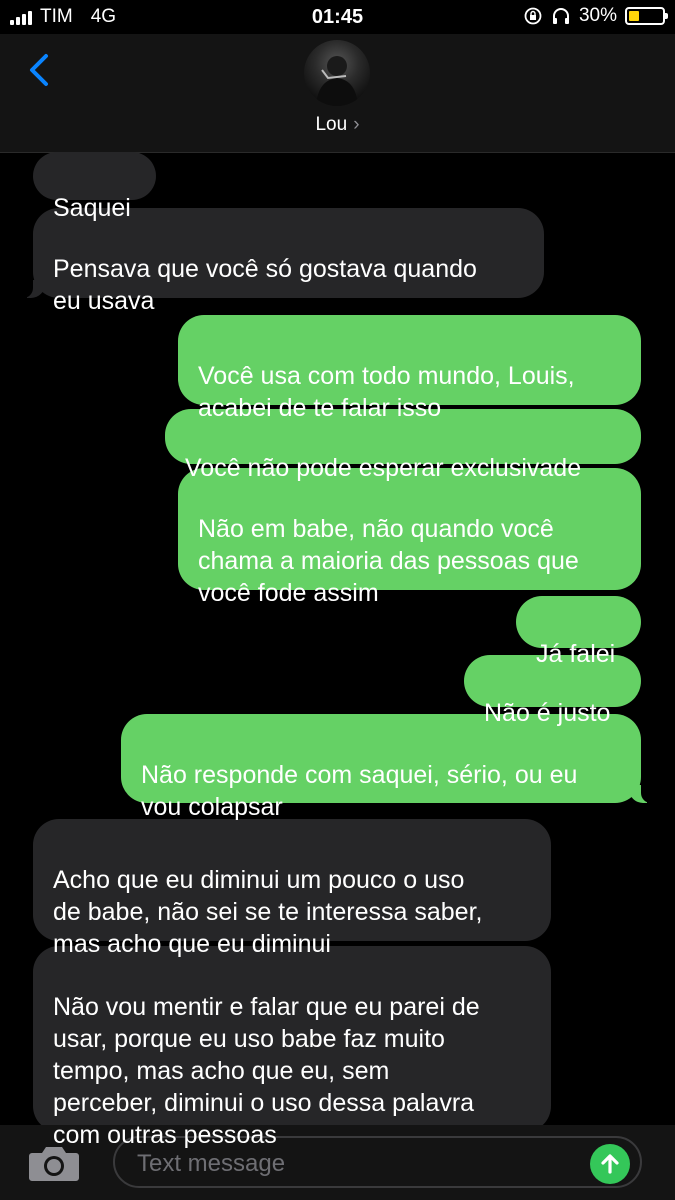 This screenshot has height=1200, width=675. Describe the element at coordinates (576, 654) in the screenshot. I see `message-text: Já falei` at that location.